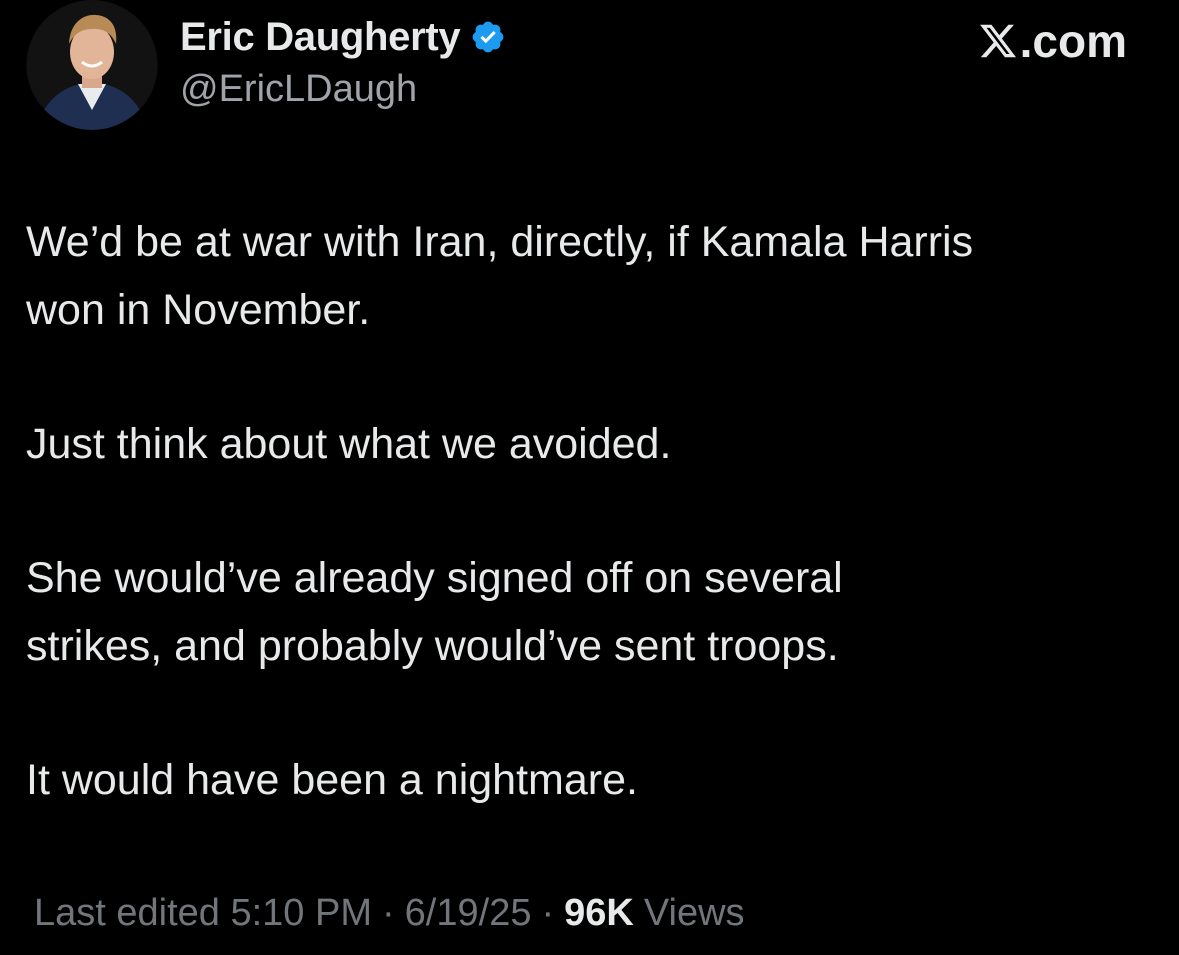  Describe the element at coordinates (332, 780) in the screenshot. I see `tweet-paragraph: It would have been a nightmare.` at that location.